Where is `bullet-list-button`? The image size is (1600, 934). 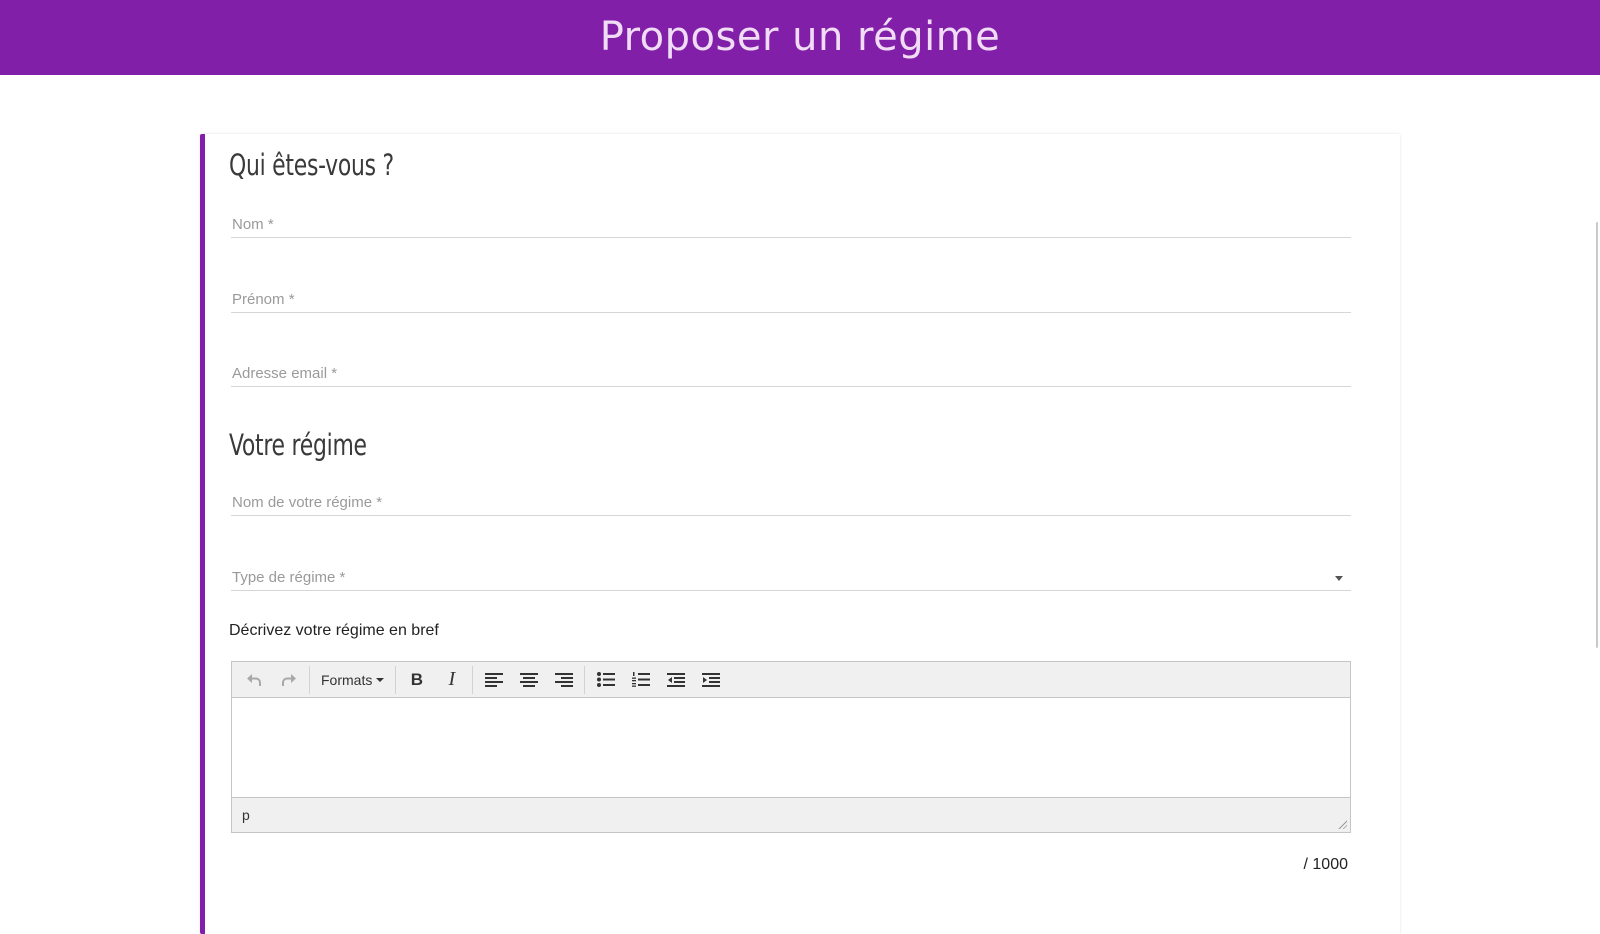
bullet-list-button is located at coordinates (605, 680).